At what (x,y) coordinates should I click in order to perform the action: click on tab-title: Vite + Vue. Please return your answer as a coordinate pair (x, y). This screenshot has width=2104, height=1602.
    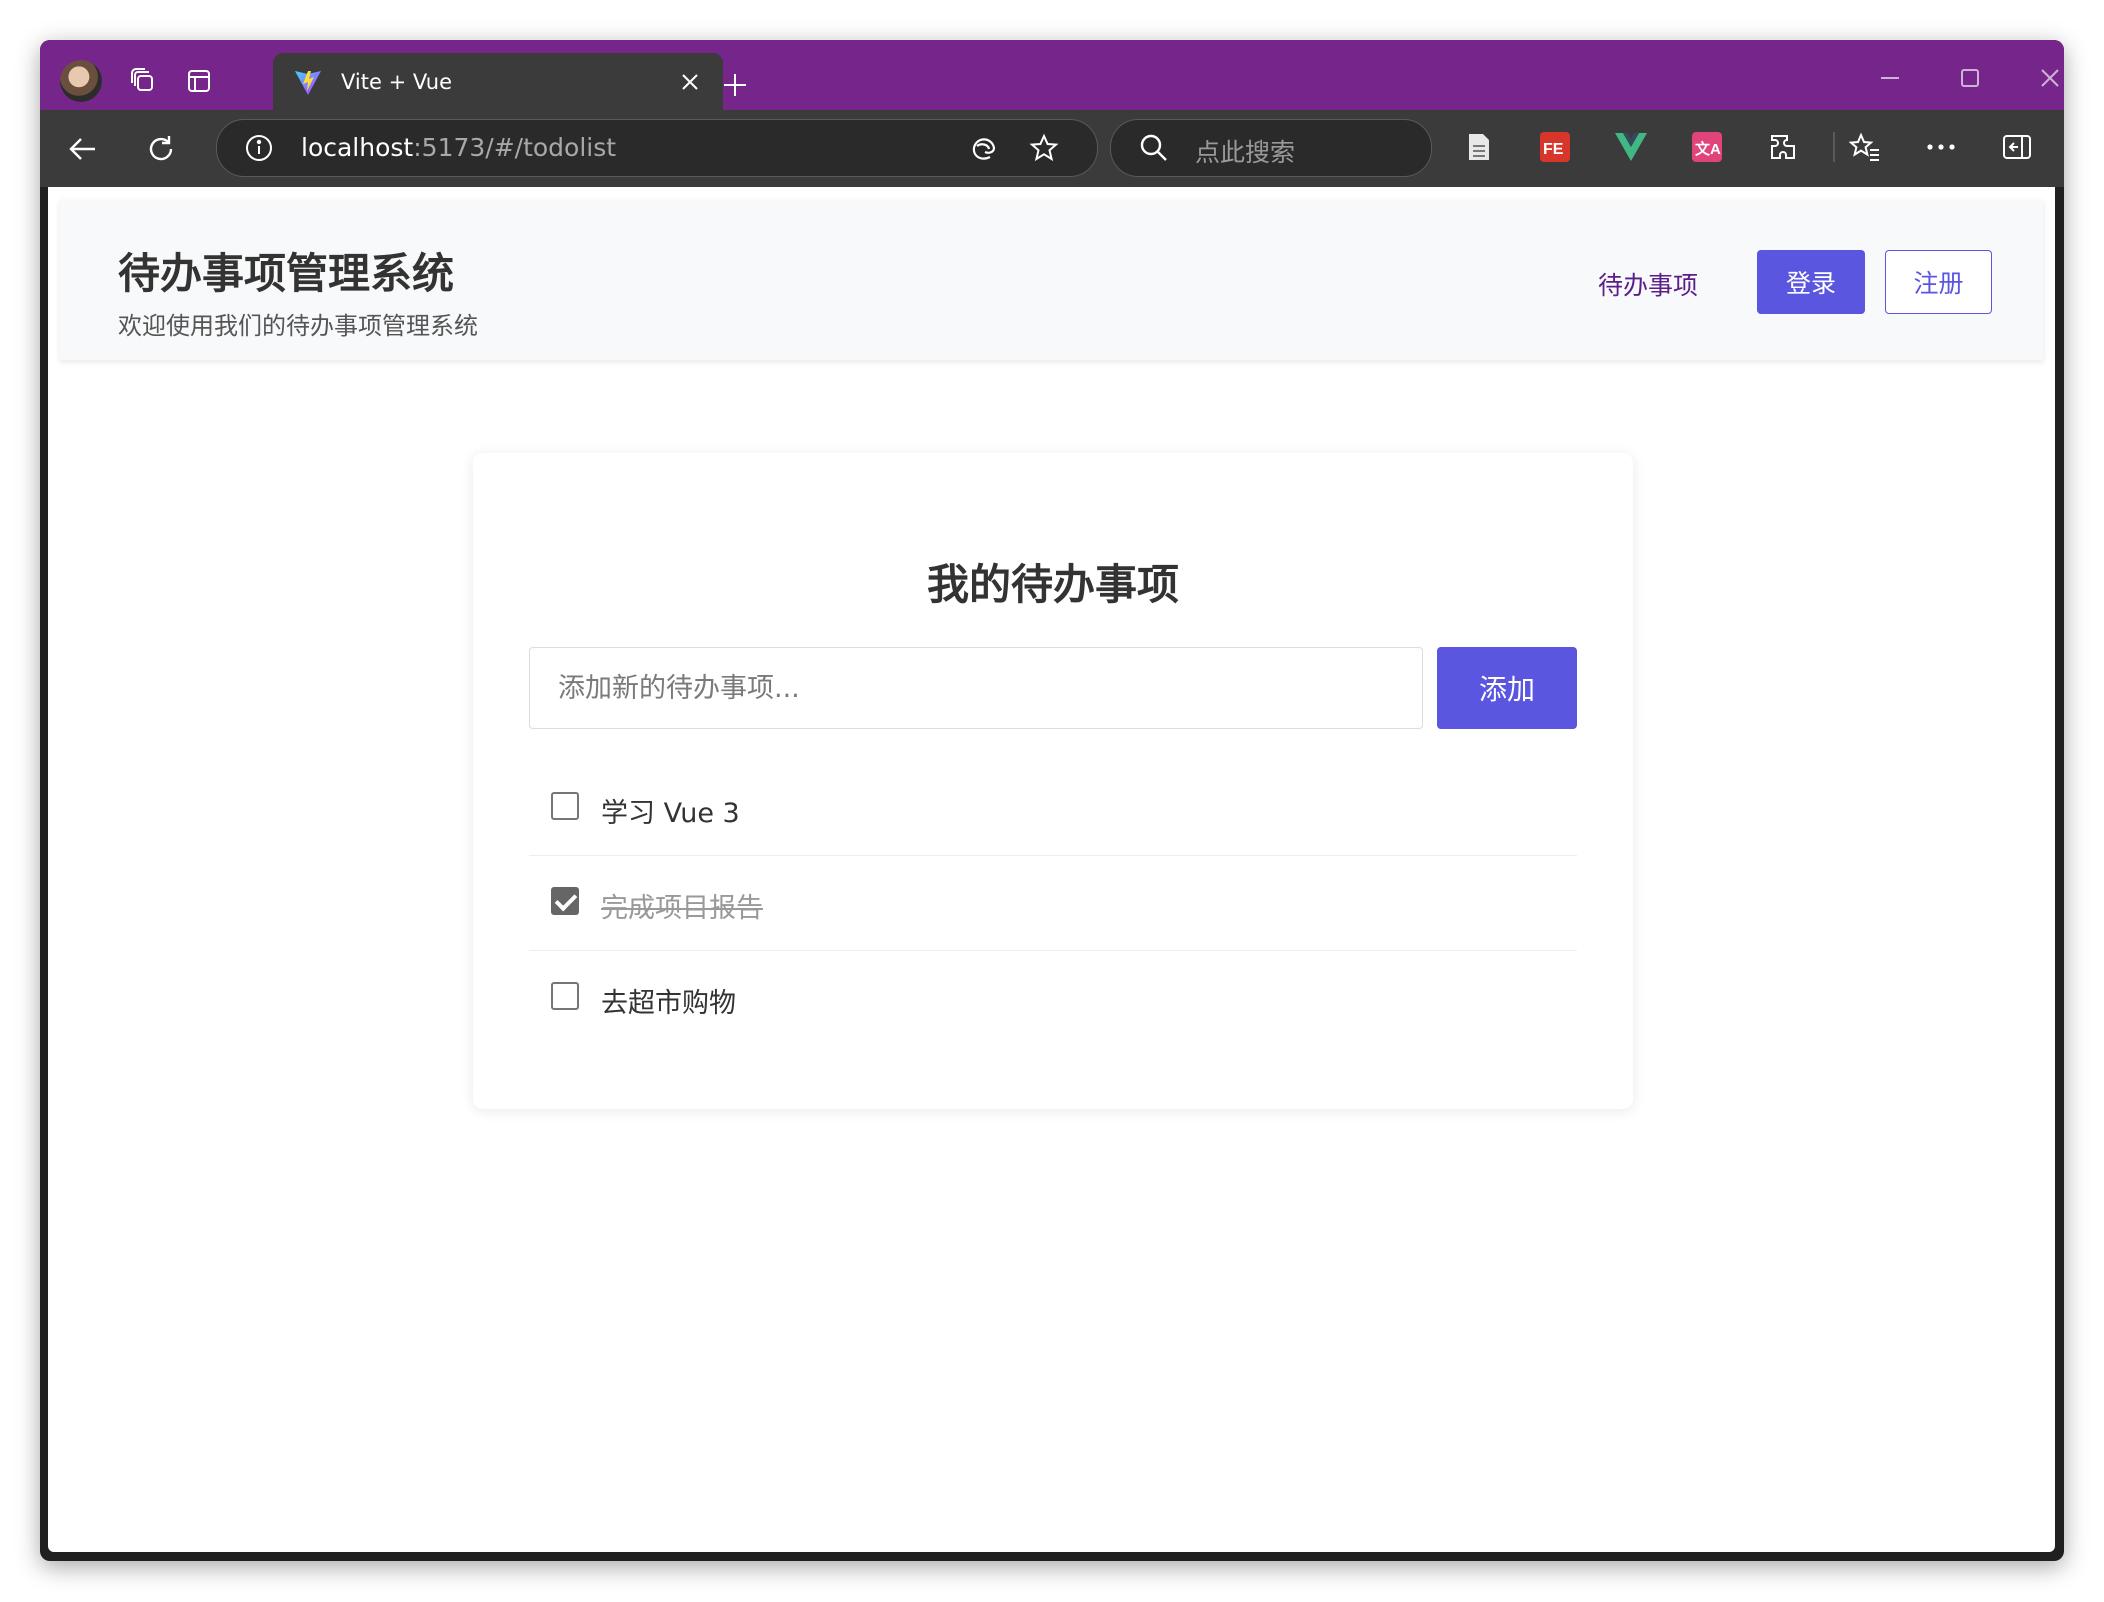
    Looking at the image, I should click on (397, 81).